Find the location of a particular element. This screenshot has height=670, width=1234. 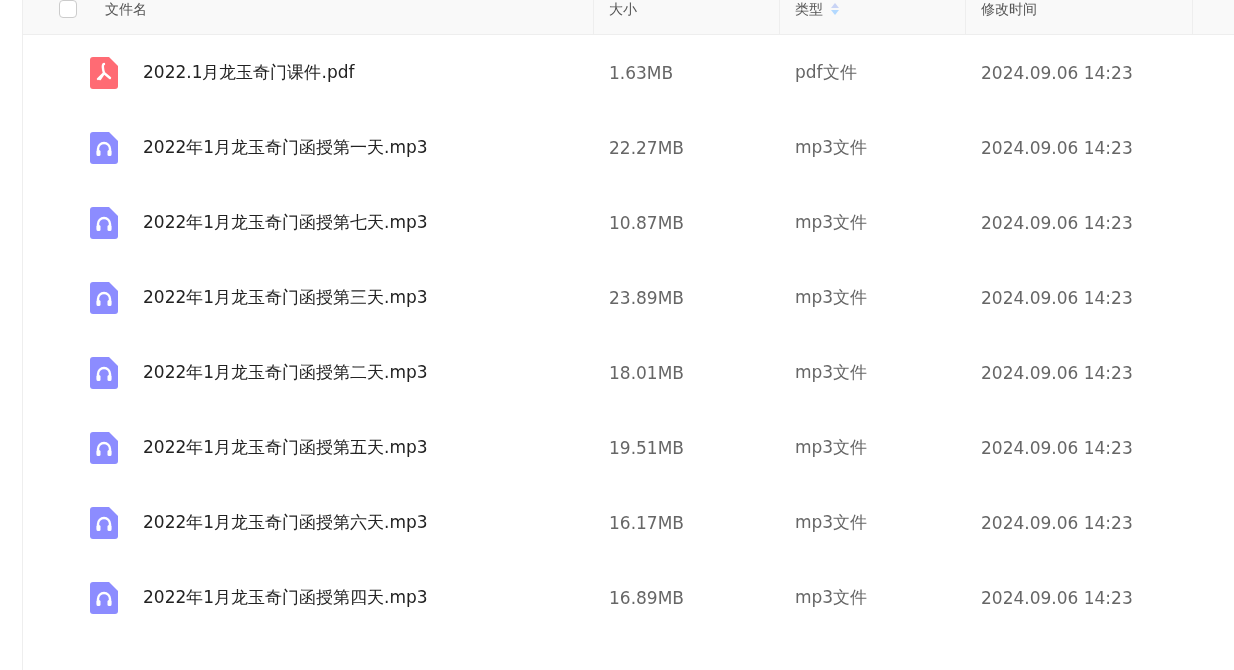

sort-icon is located at coordinates (835, 9).